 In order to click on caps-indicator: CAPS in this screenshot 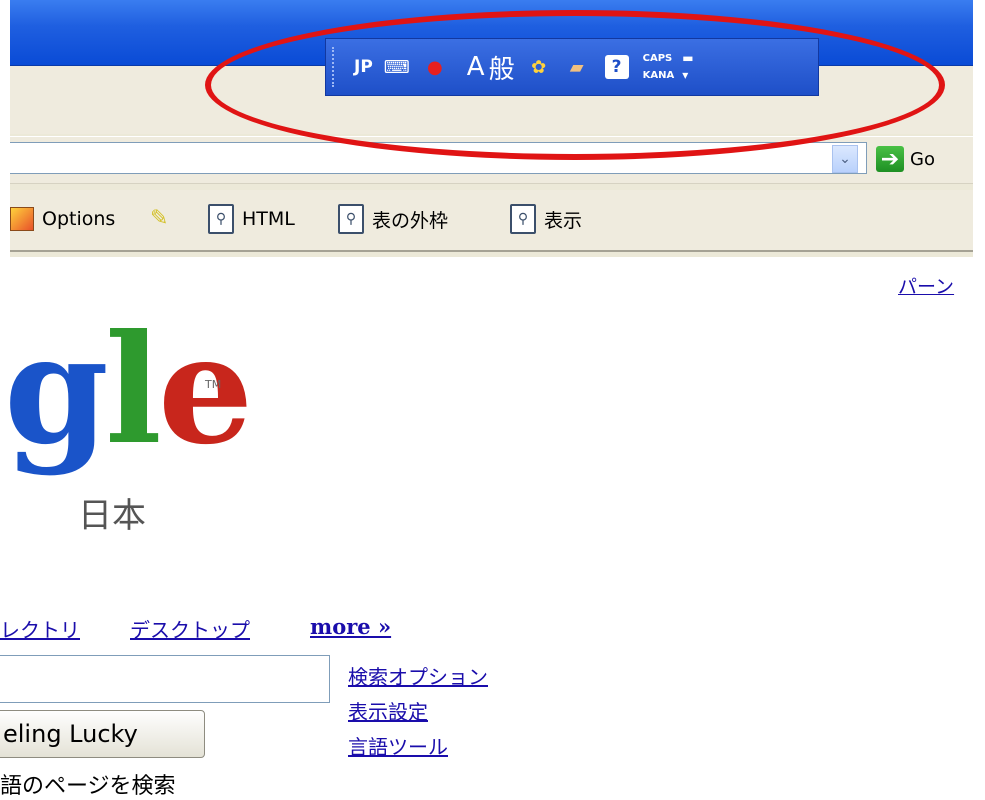, I will do `click(657, 58)`.